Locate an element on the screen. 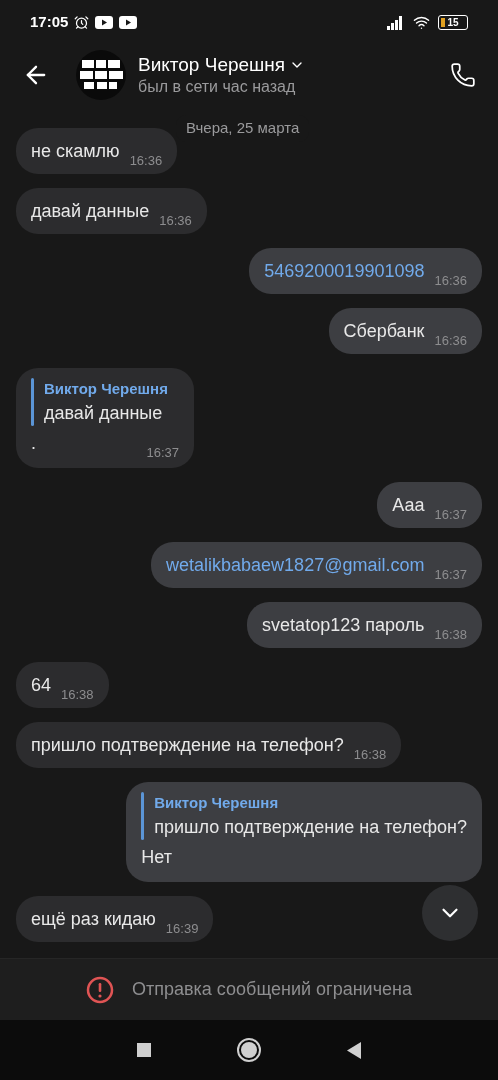 Image resolution: width=498 pixels, height=1080 pixels. last-seen-status: был в сети час назад is located at coordinates (217, 87).